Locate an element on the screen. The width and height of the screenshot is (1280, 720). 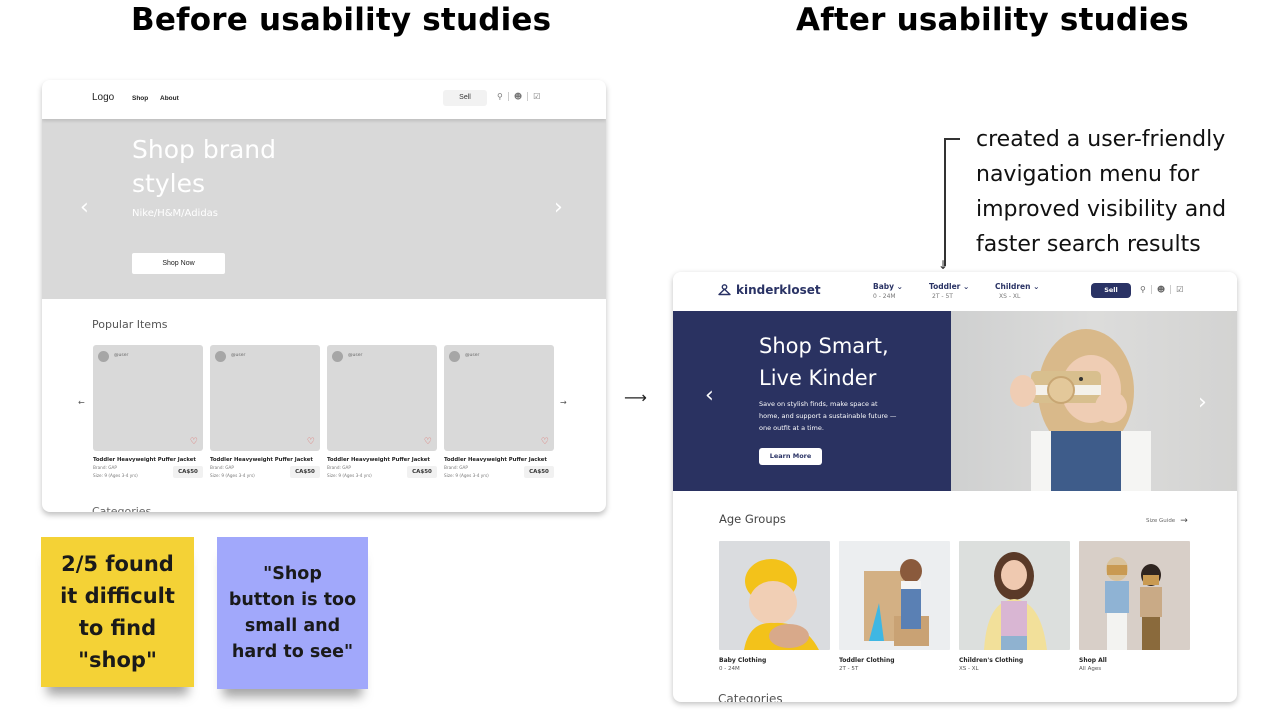
nav-link-about: About is located at coordinates (169, 98).